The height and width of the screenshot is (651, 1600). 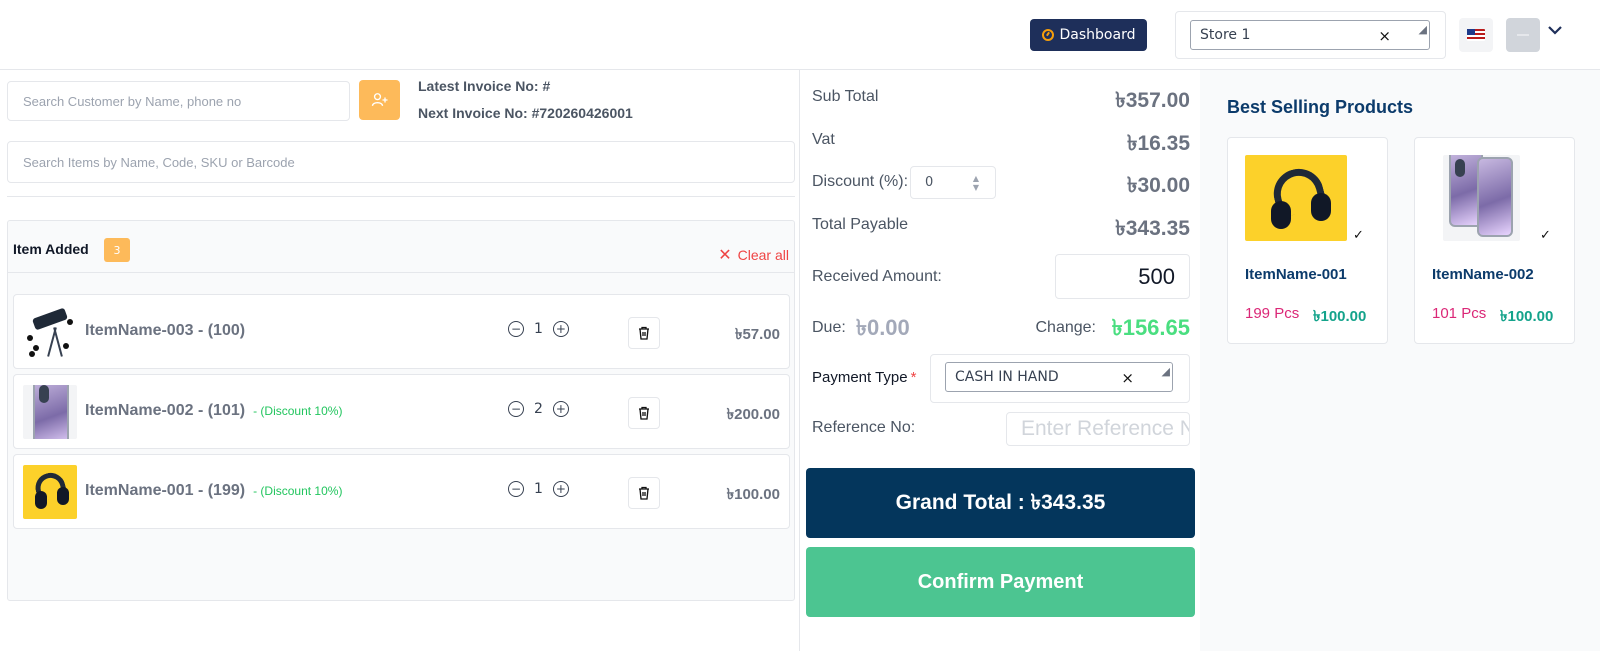 What do you see at coordinates (132, 101) in the screenshot?
I see `customer-search-placeholder: Search Customer by Name, phone no` at bounding box center [132, 101].